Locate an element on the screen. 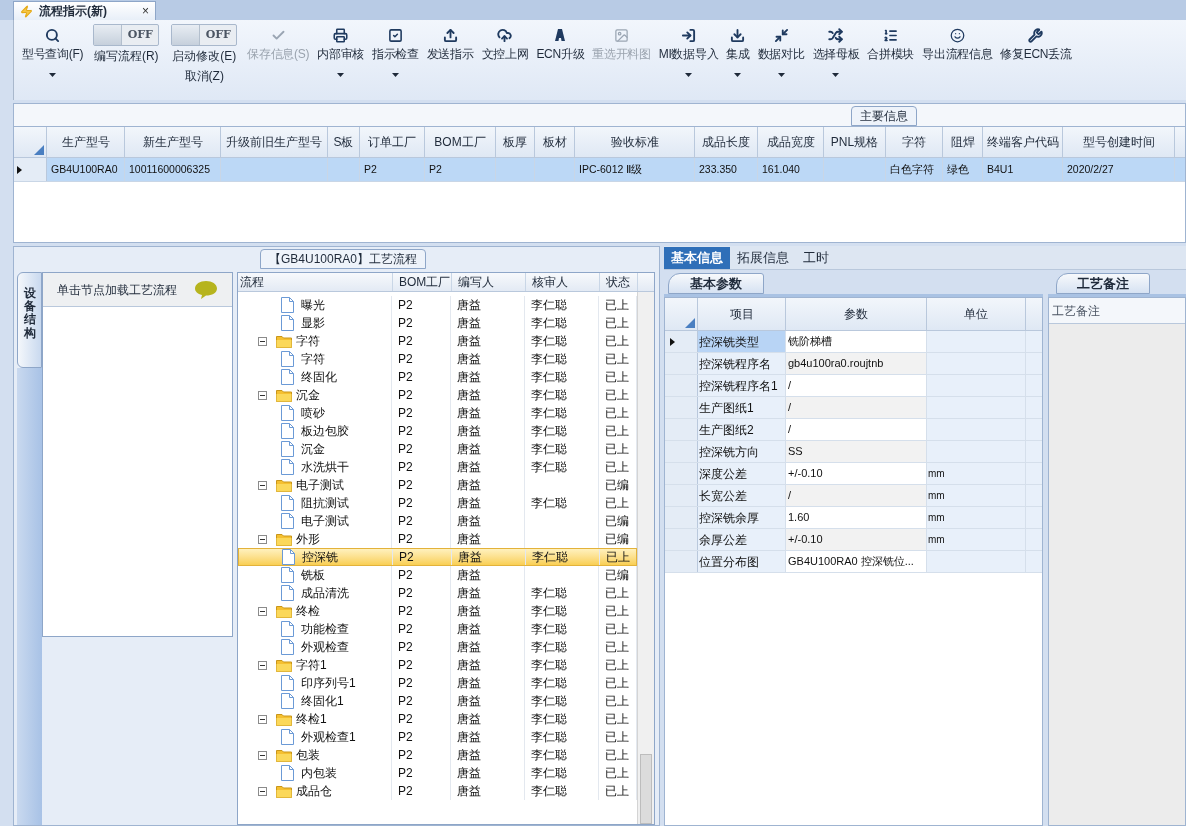 This screenshot has width=1186, height=826. column-header: 阻焊 is located at coordinates (963, 142).